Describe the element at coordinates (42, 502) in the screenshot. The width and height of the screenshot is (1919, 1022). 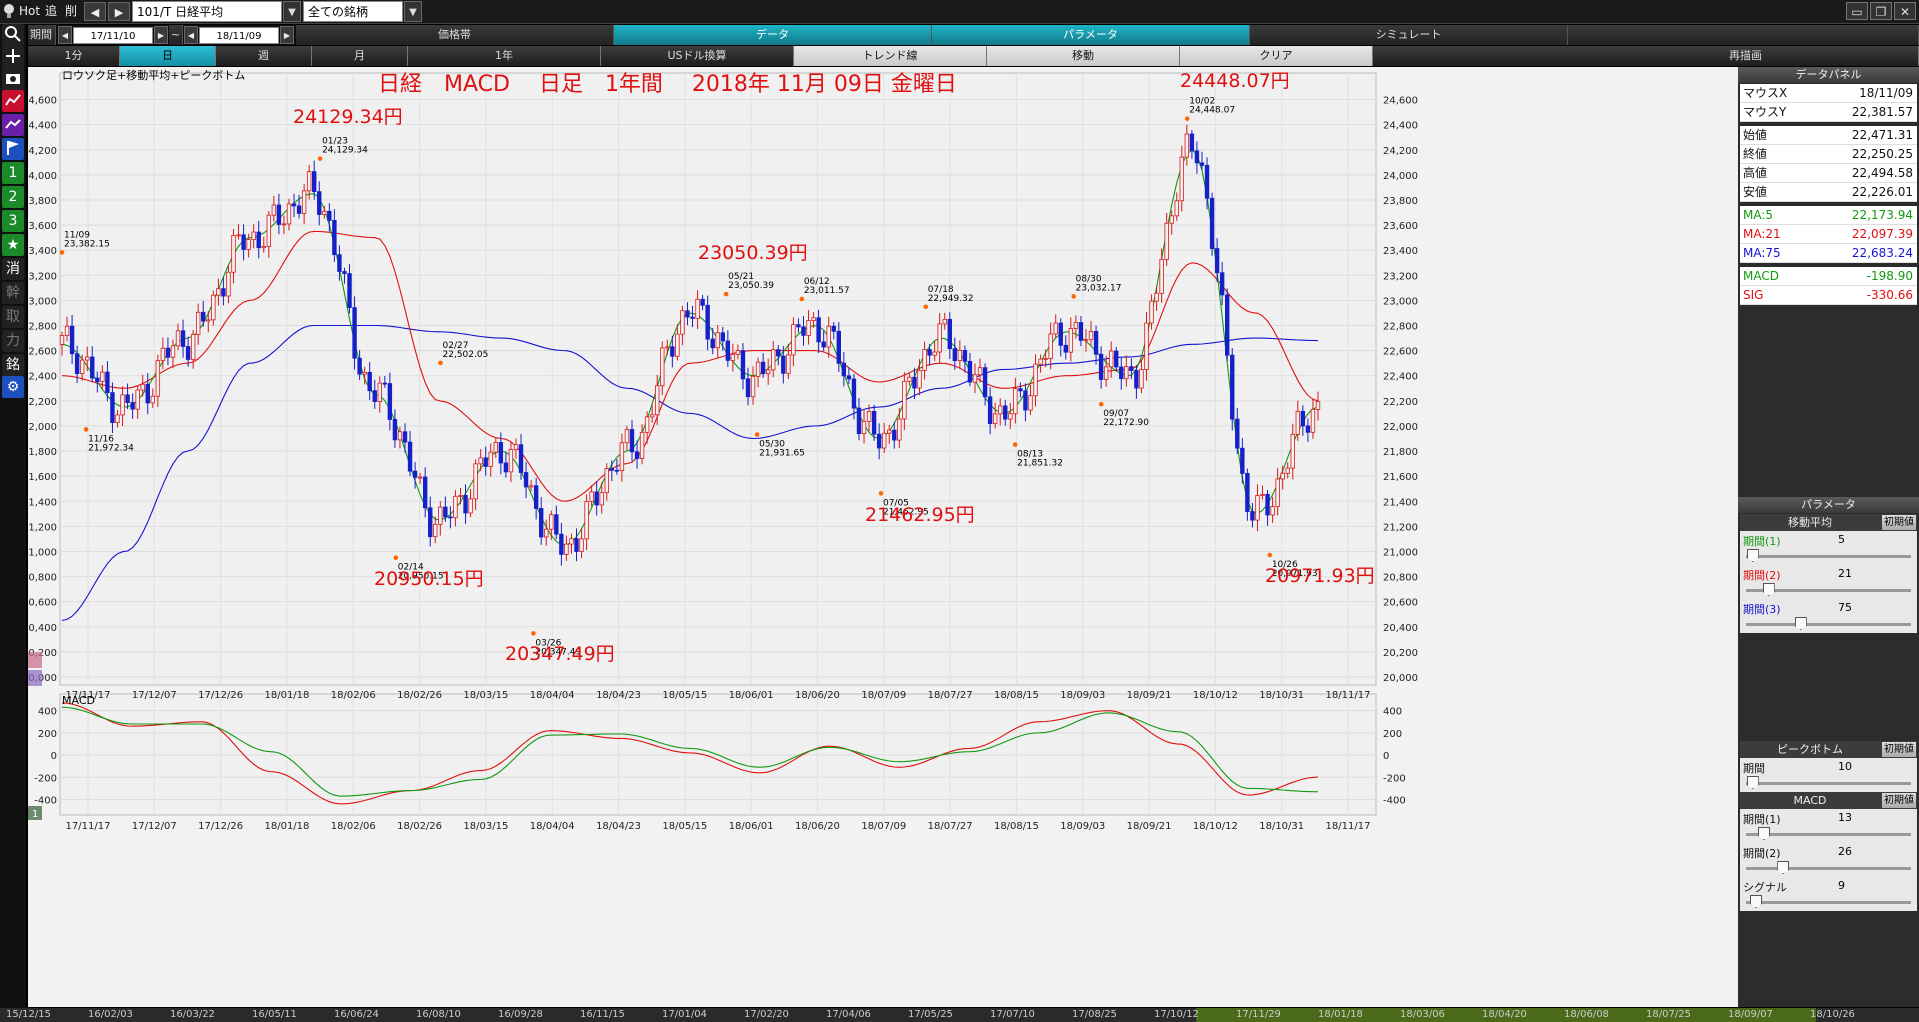
I see `price-tick-left: 21,400` at that location.